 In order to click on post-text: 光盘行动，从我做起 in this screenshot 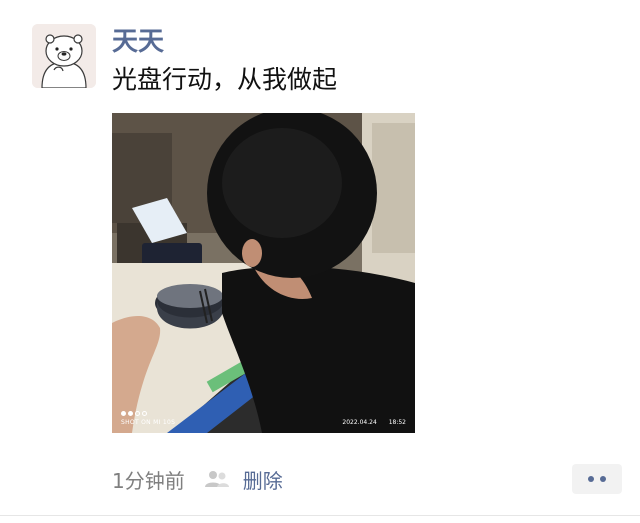, I will do `click(225, 79)`.